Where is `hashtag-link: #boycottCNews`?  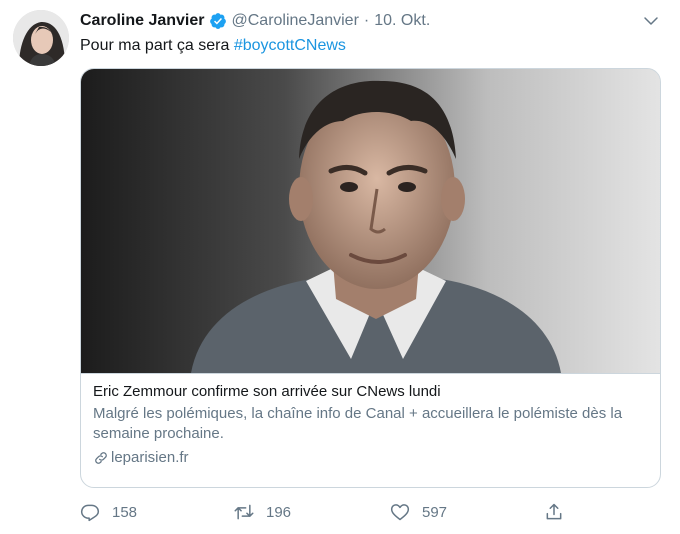 hashtag-link: #boycottCNews is located at coordinates (290, 45).